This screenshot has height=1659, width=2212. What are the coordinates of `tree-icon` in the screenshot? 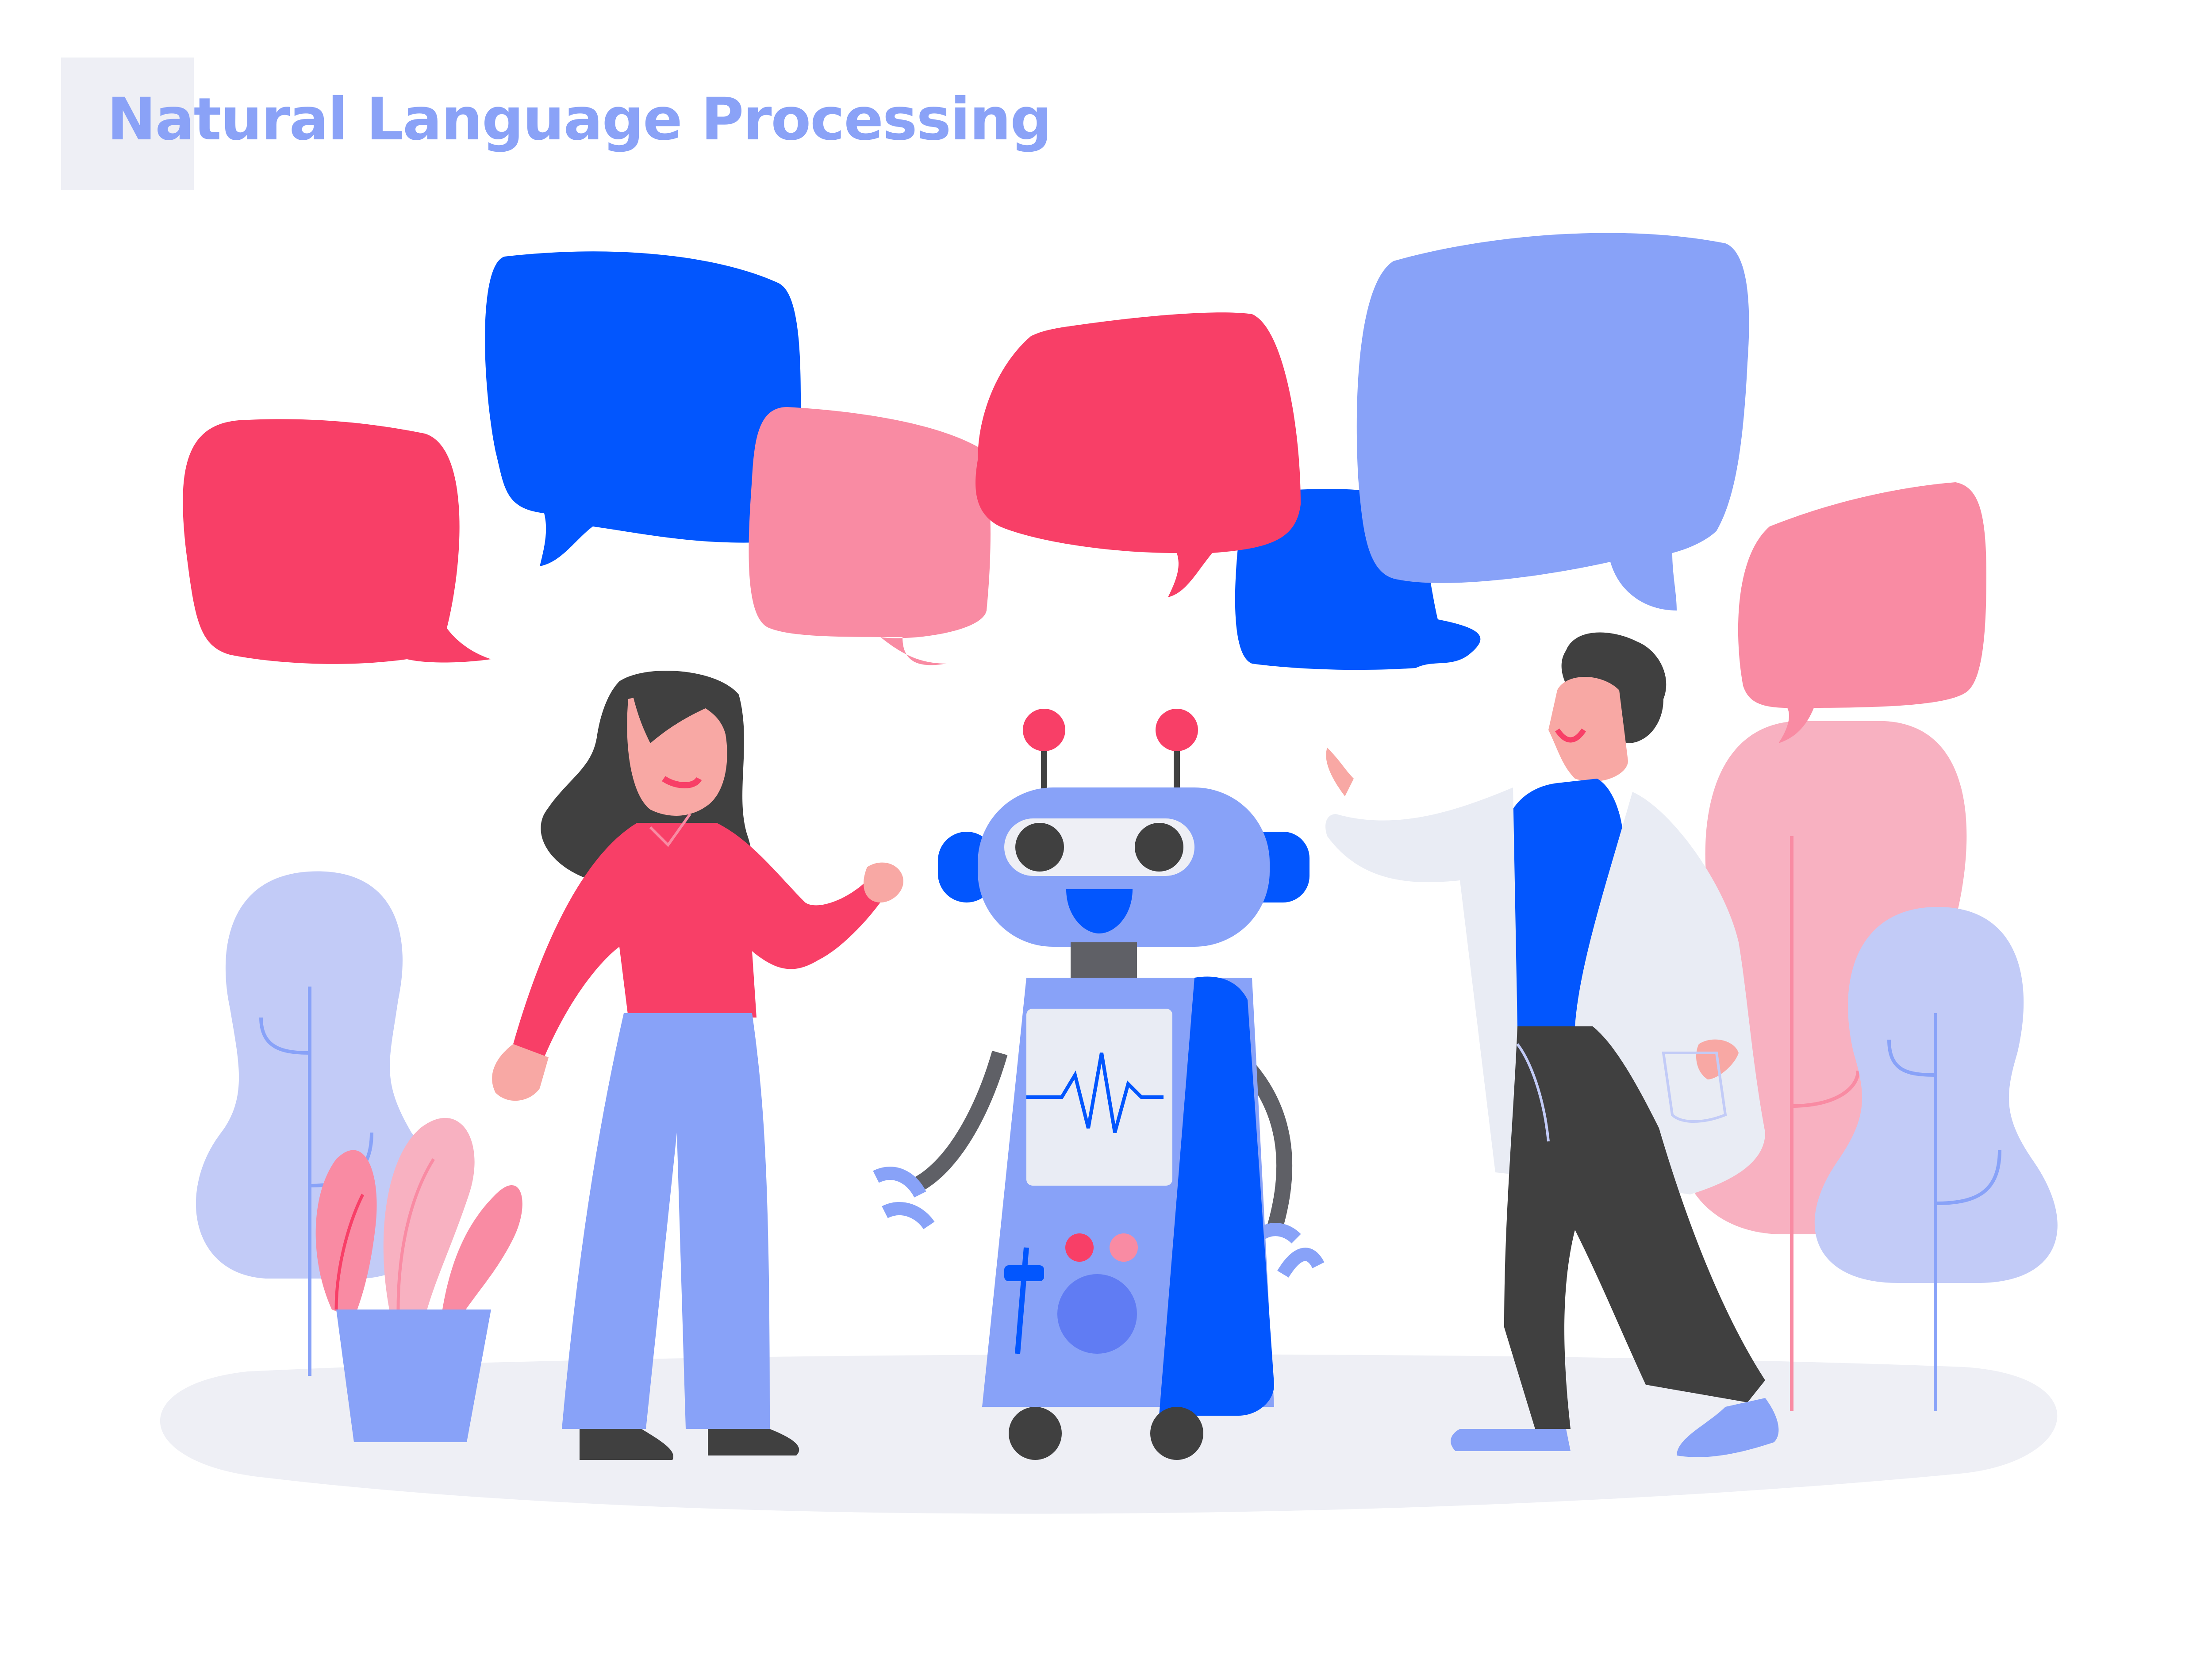 It's located at (1936, 1159).